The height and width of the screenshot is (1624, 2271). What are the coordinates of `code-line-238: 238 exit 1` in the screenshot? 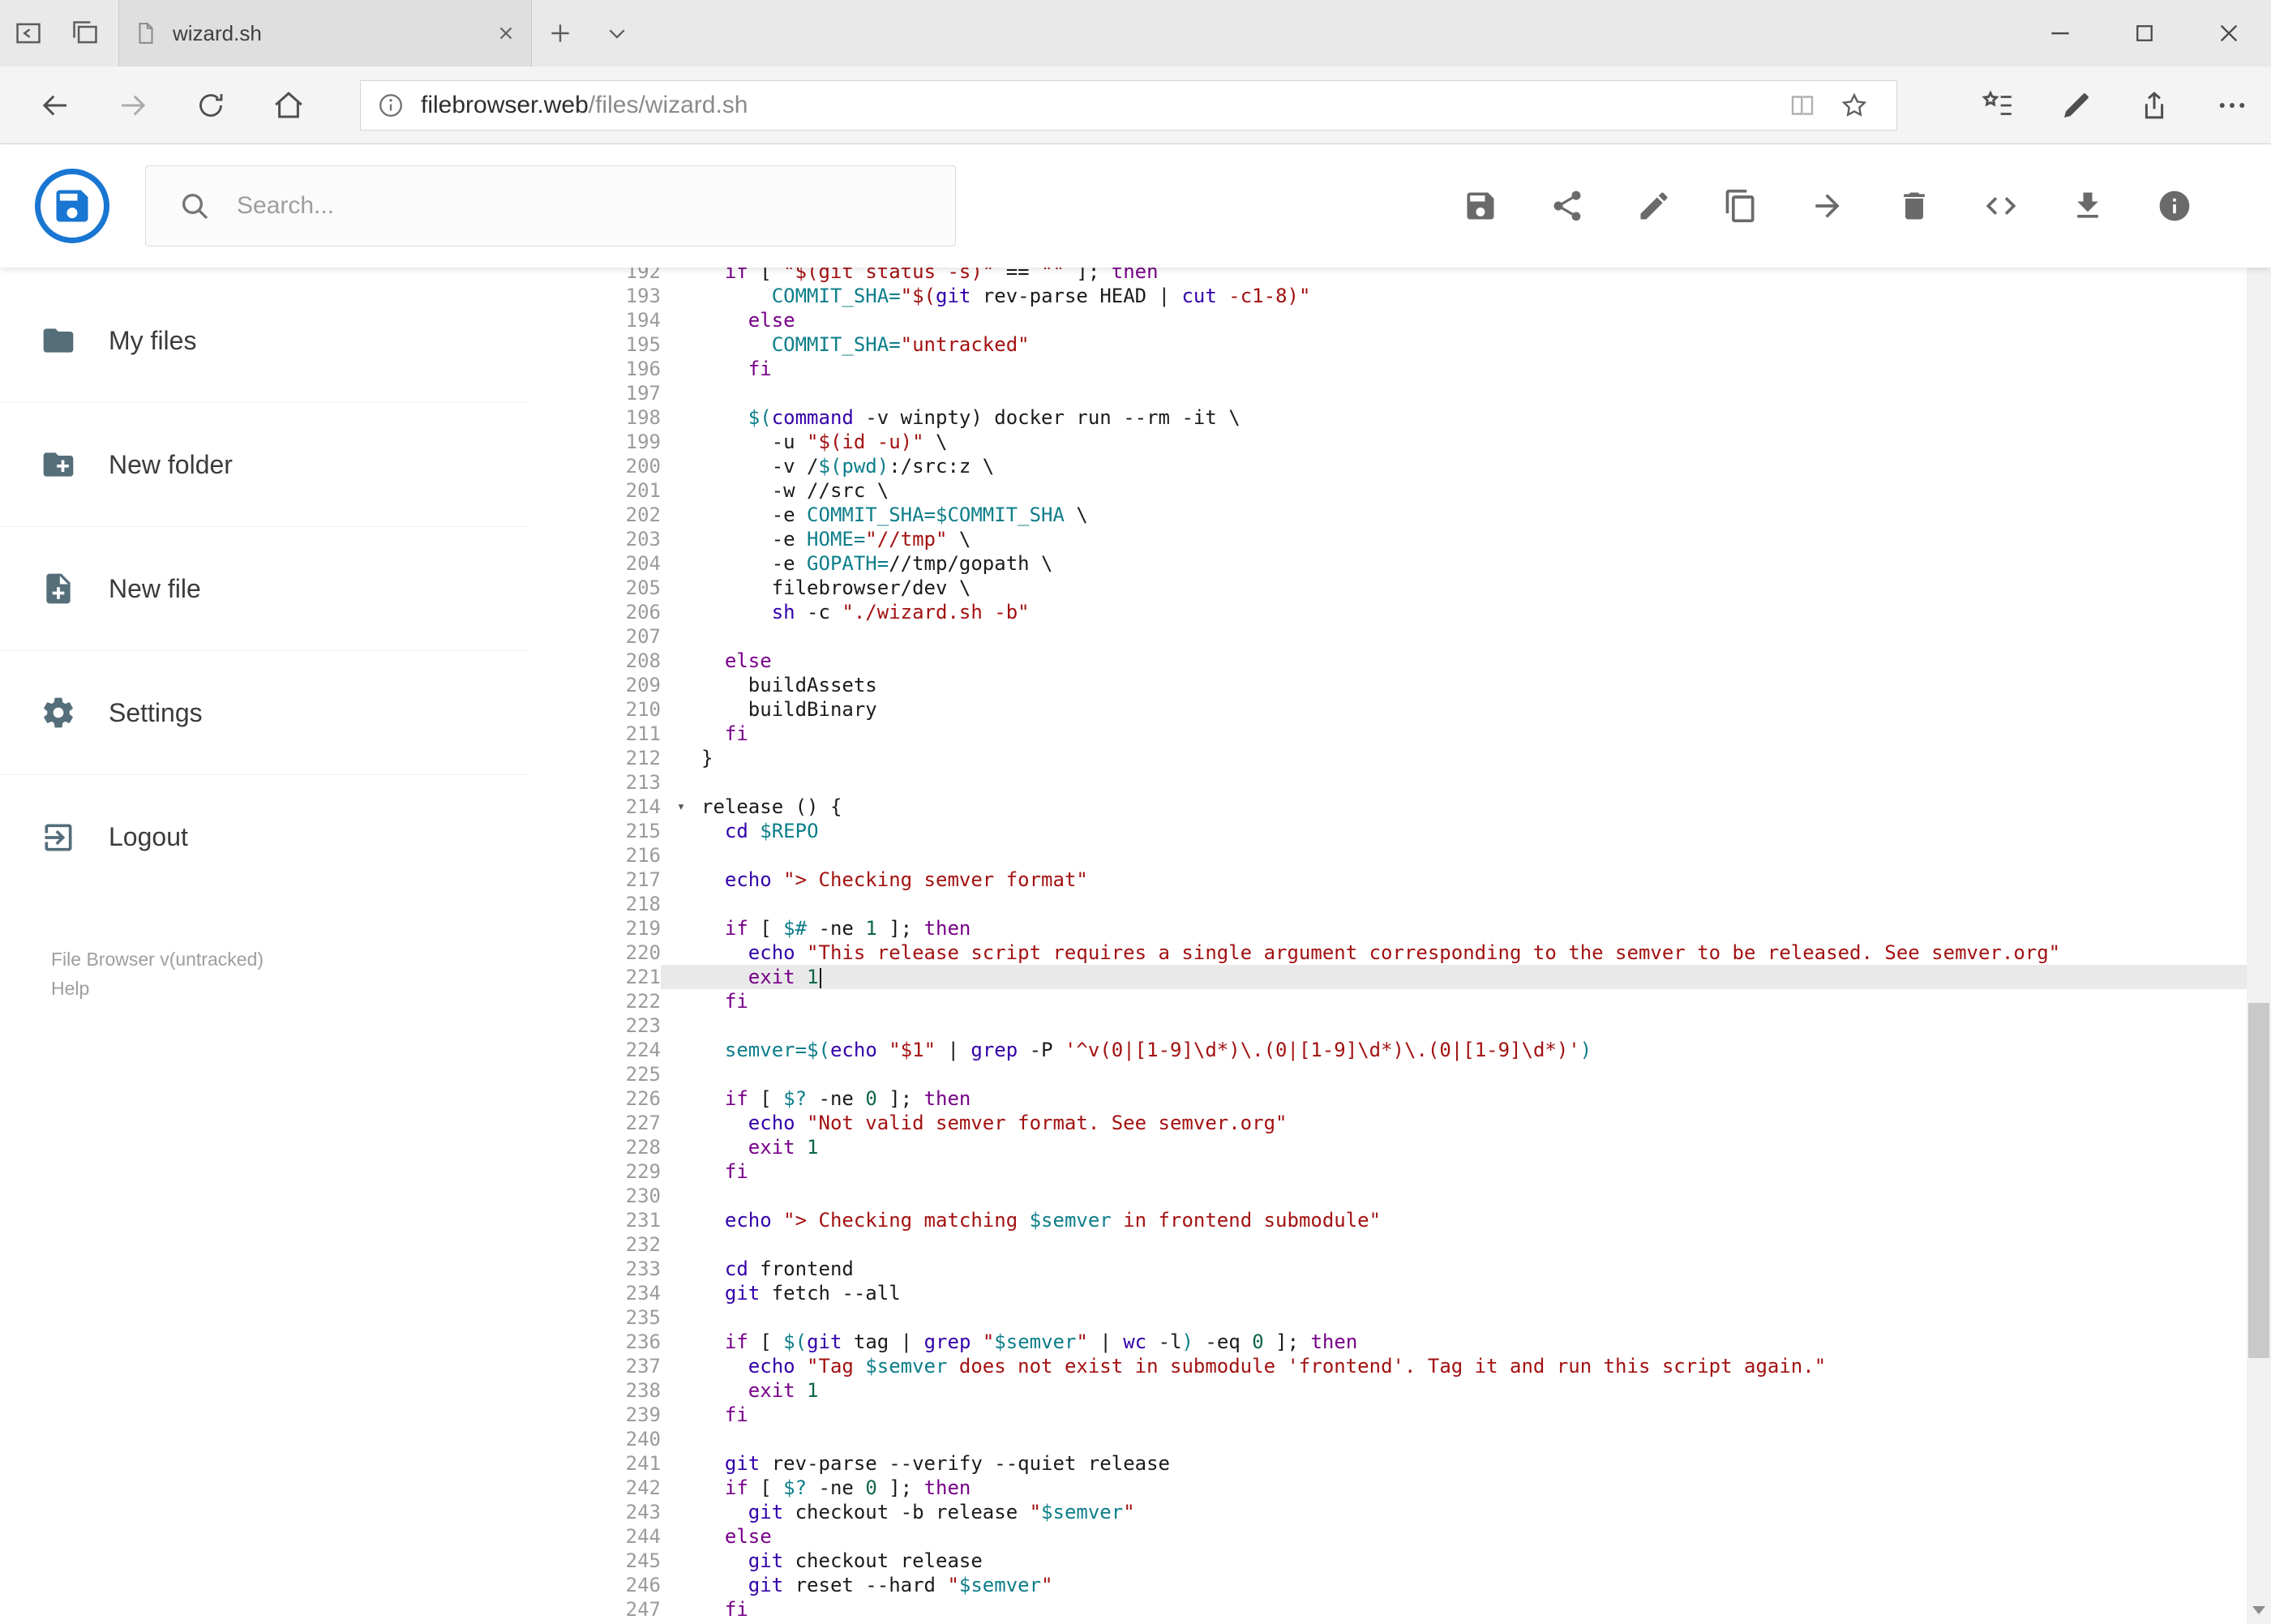 It's located at (1388, 1391).